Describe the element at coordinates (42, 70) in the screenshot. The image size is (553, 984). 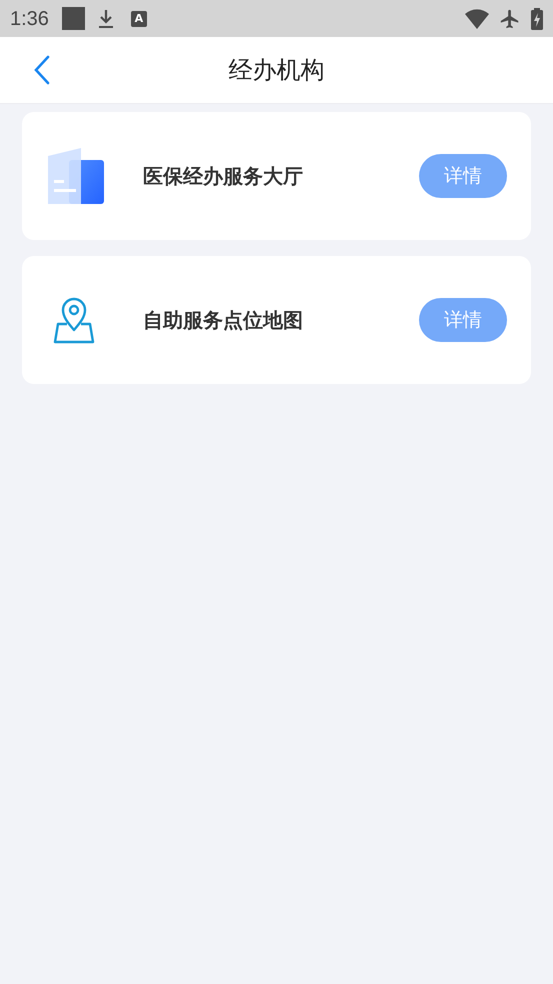
I see `back-icon` at that location.